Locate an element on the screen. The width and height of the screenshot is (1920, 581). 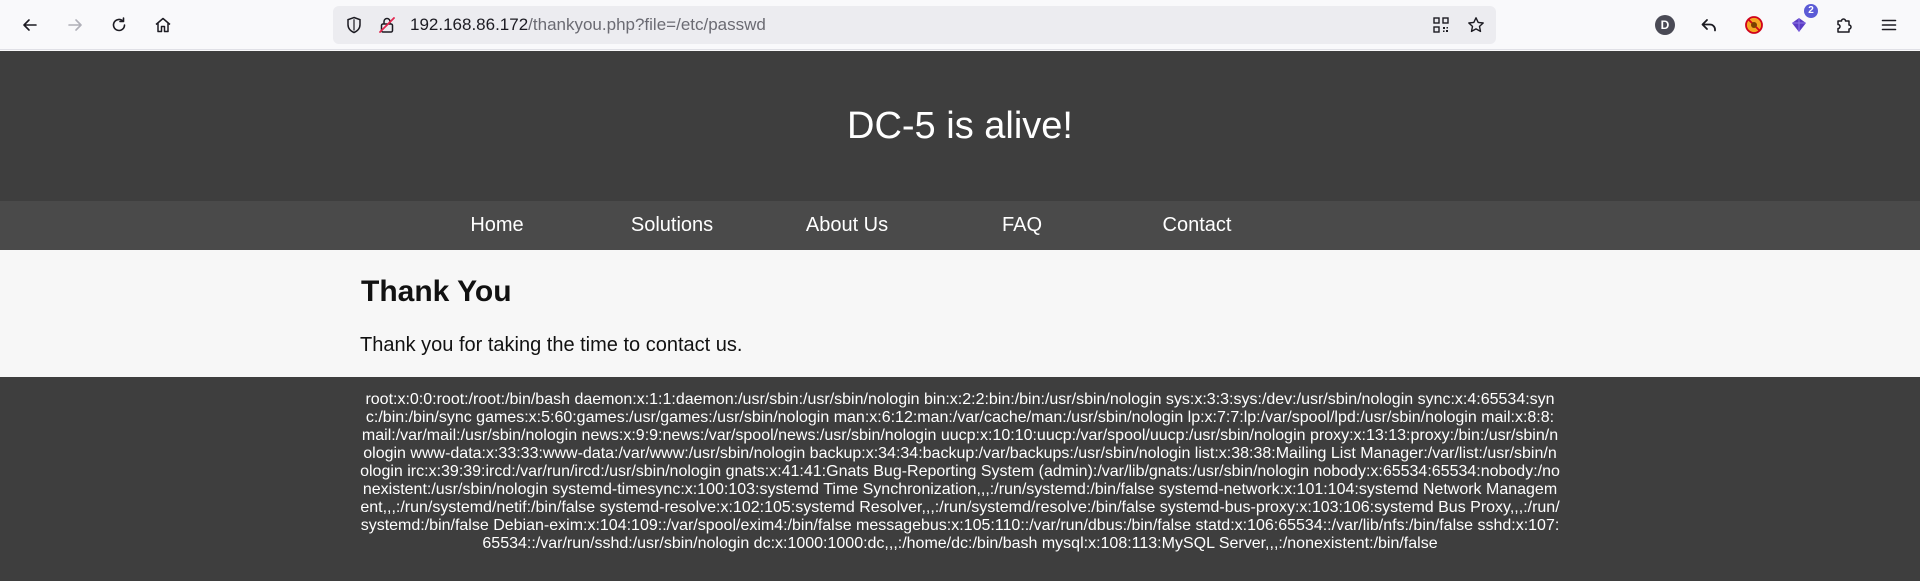
home-icon is located at coordinates (163, 25).